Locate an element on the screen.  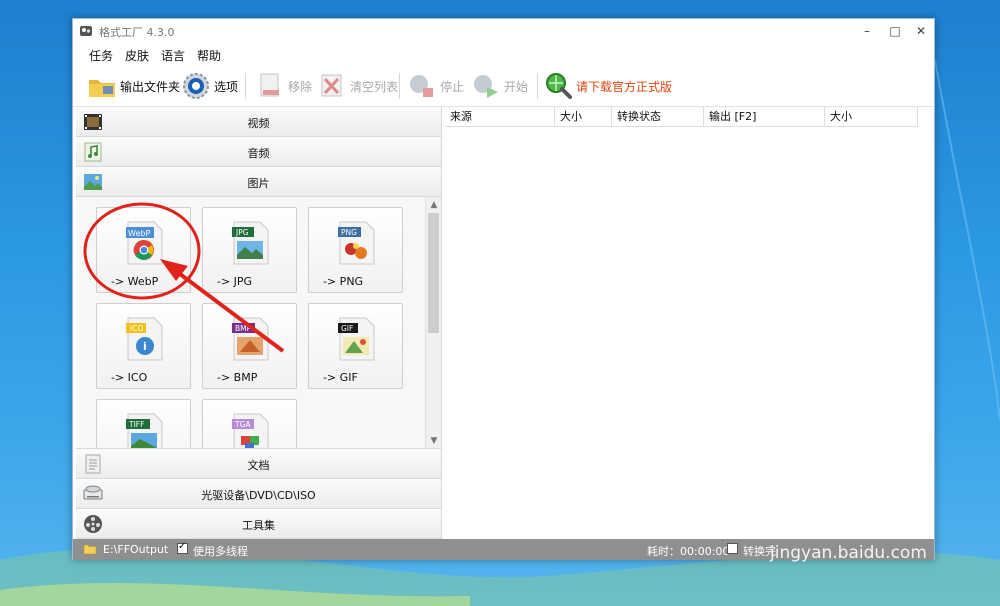
after-convert-checkbox is located at coordinates (732, 548).